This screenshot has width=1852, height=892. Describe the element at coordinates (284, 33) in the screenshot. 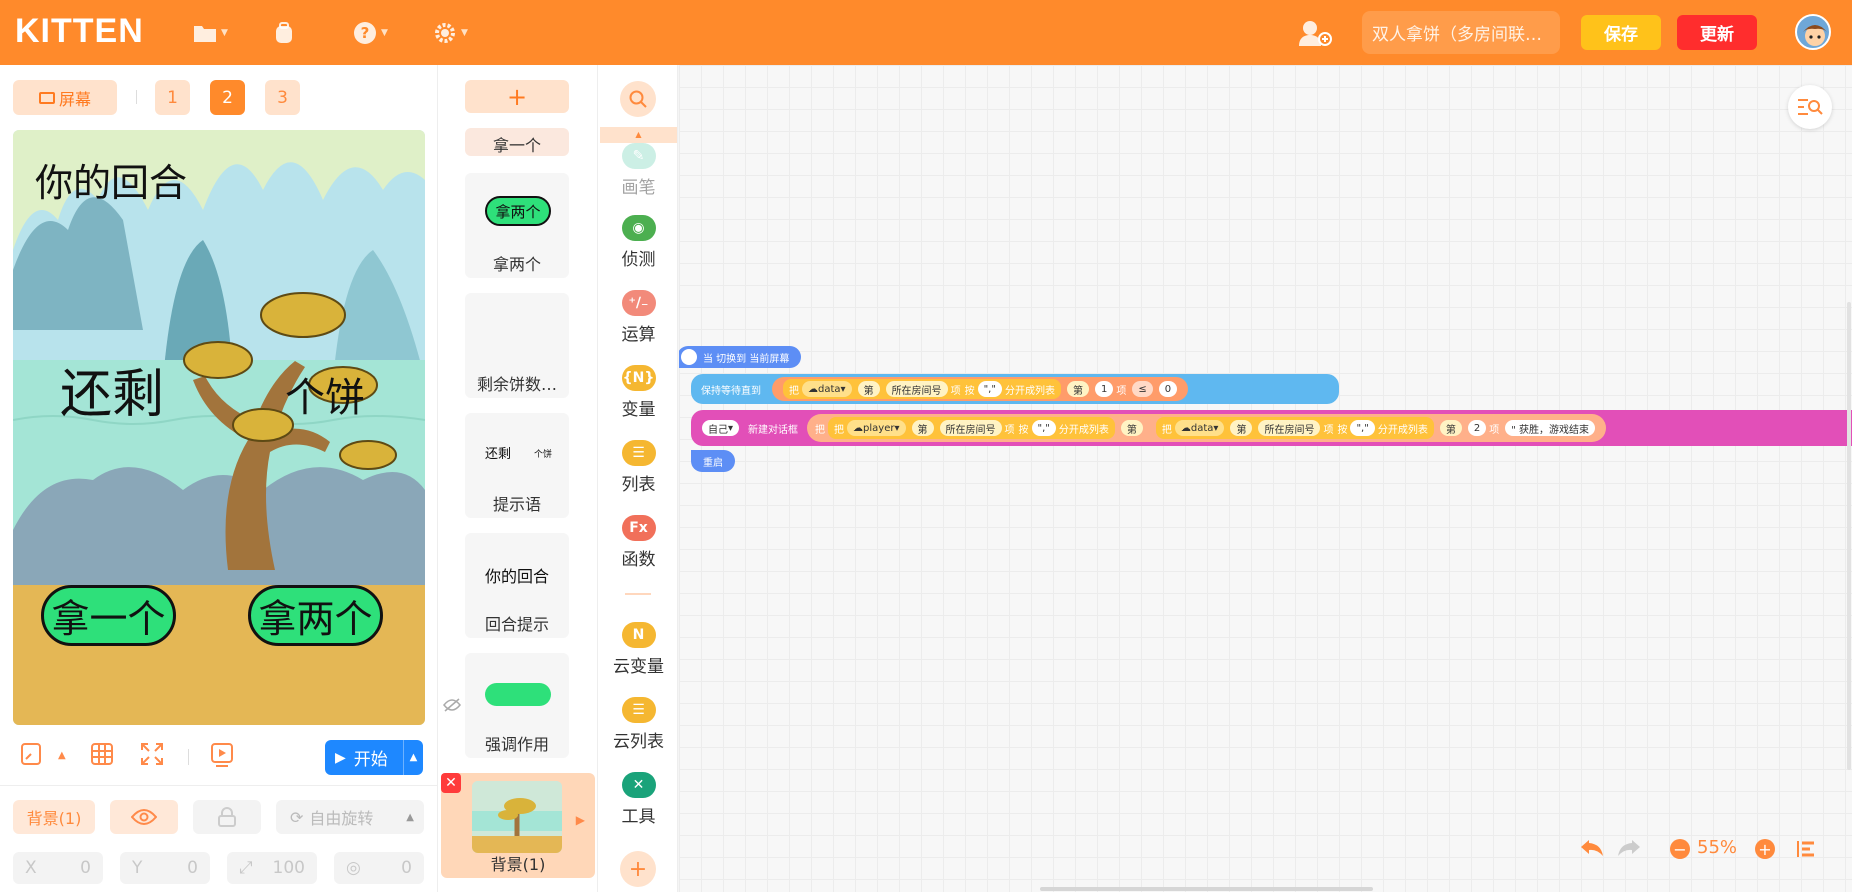

I see `backpack-button` at that location.